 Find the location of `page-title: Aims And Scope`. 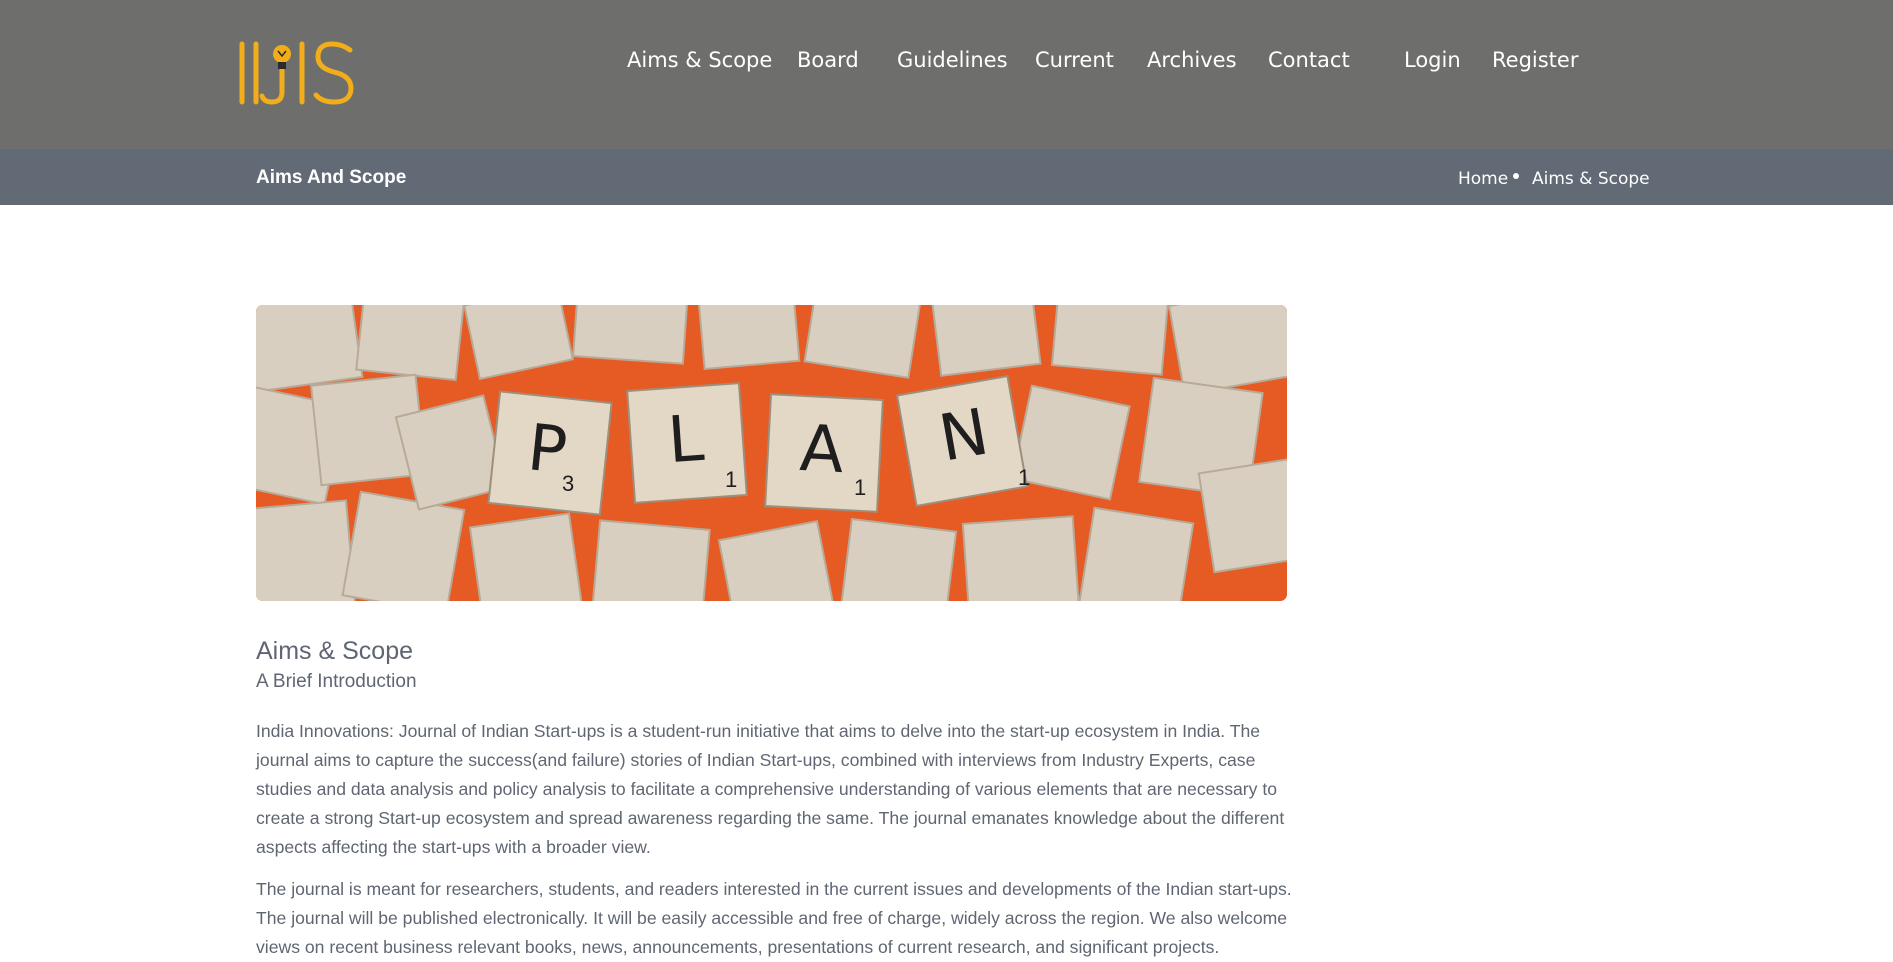

page-title: Aims And Scope is located at coordinates (331, 177).